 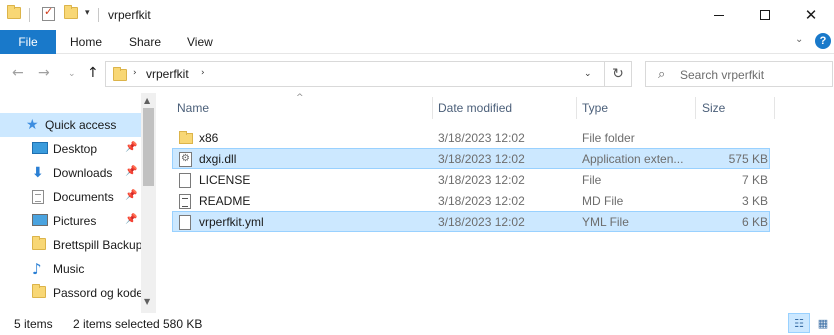 What do you see at coordinates (40, 148) in the screenshot?
I see `desktop-icon` at bounding box center [40, 148].